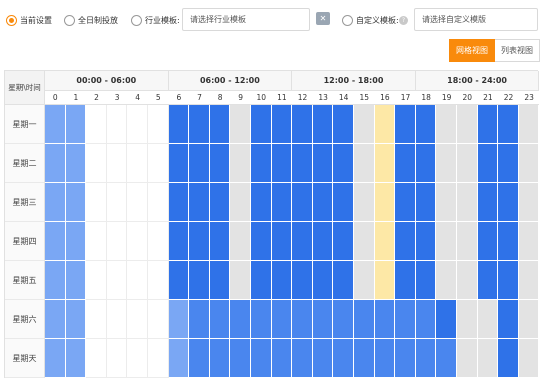 This screenshot has width=558, height=383. I want to click on clear-template-icon: ✕, so click(323, 18).